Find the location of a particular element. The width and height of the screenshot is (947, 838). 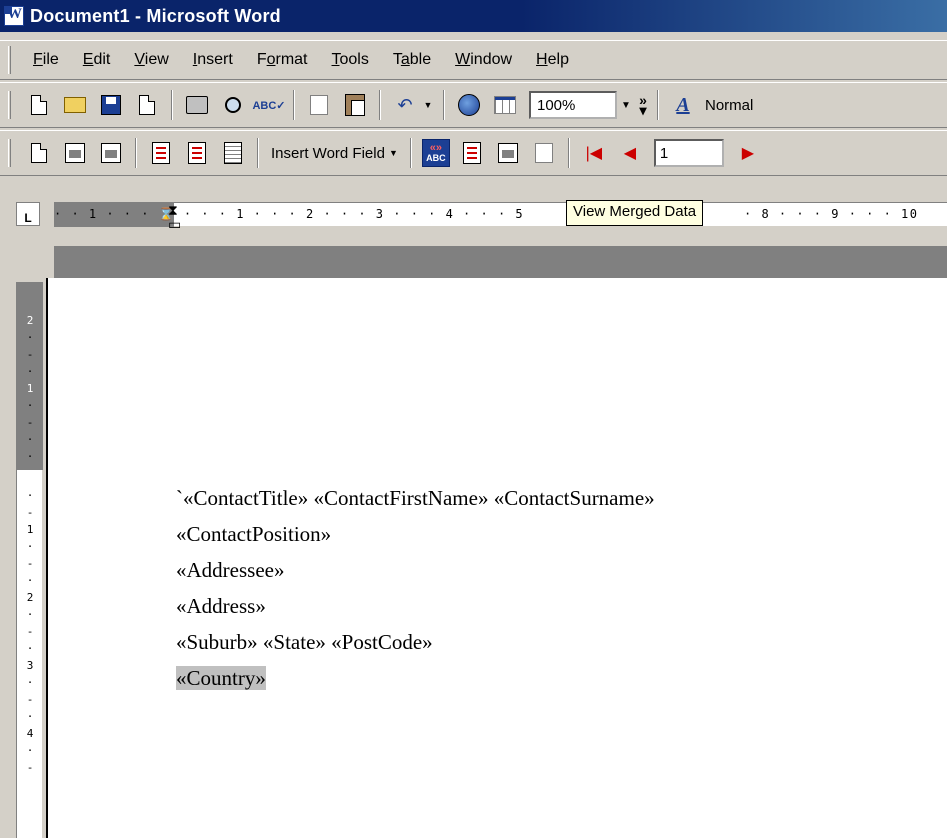

insert-greeting-line-button is located at coordinates (197, 153).